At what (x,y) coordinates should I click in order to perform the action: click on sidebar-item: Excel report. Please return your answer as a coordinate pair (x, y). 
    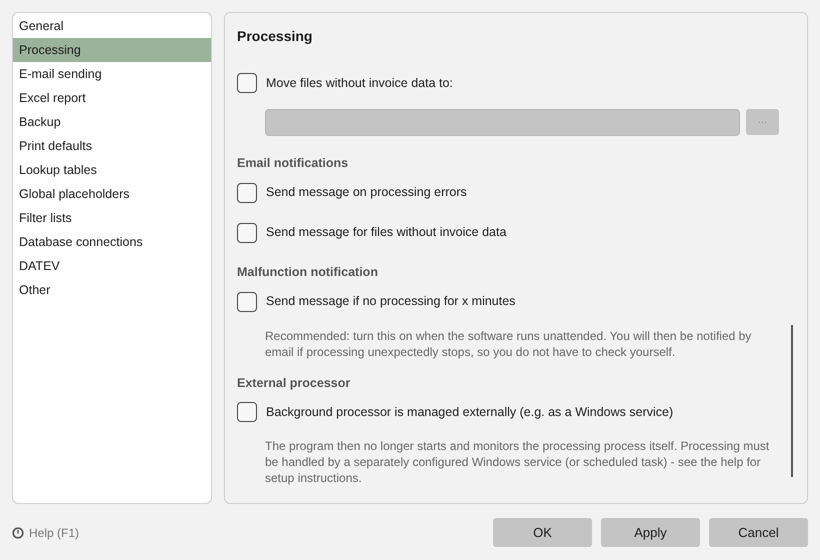
    Looking at the image, I should click on (112, 98).